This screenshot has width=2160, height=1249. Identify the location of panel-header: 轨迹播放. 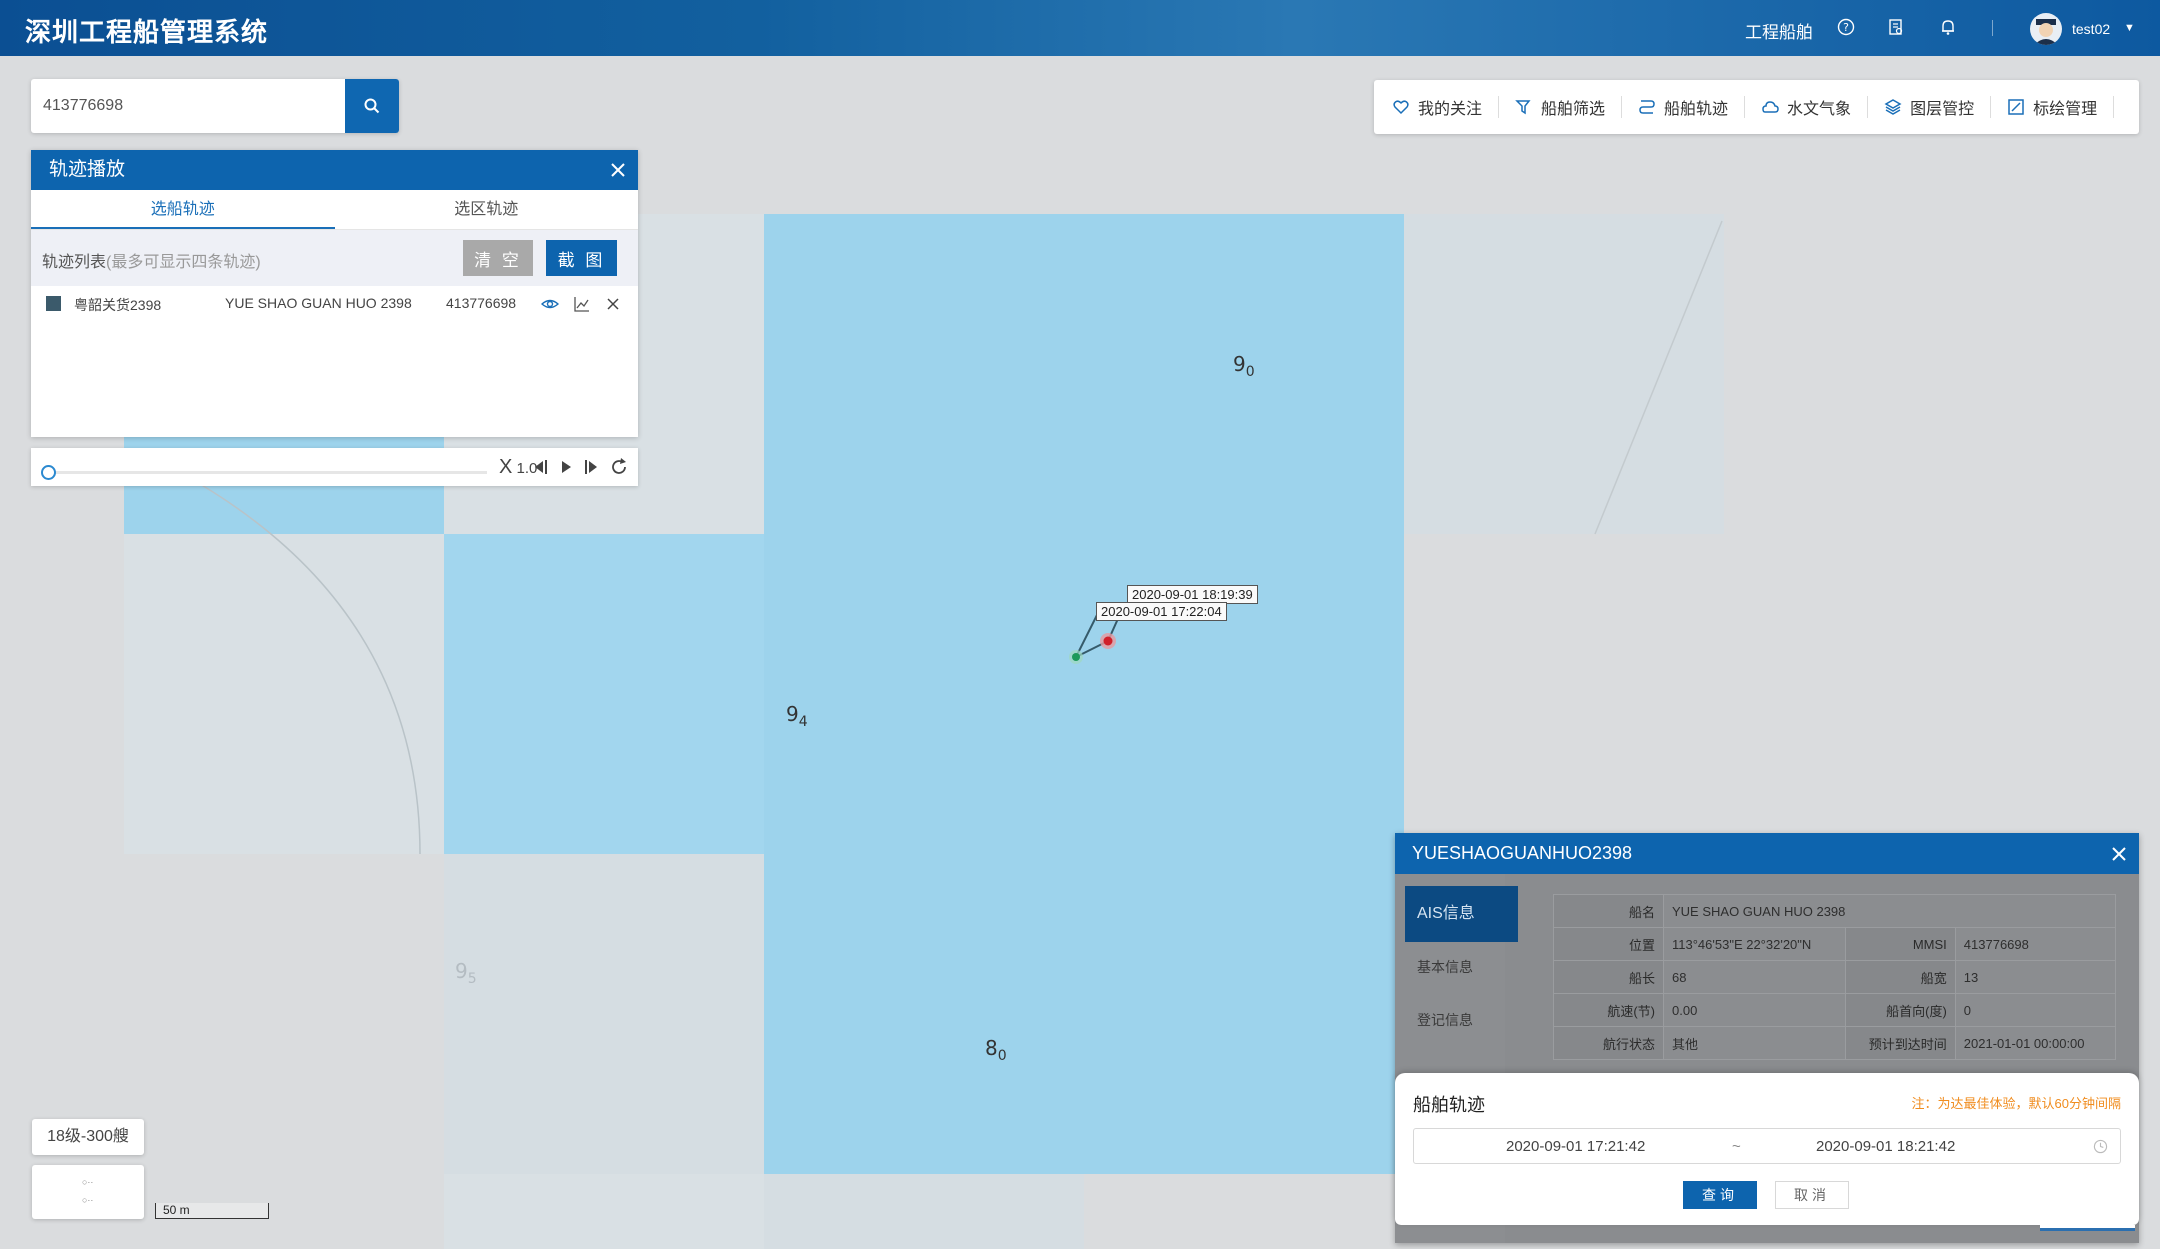
(334, 170).